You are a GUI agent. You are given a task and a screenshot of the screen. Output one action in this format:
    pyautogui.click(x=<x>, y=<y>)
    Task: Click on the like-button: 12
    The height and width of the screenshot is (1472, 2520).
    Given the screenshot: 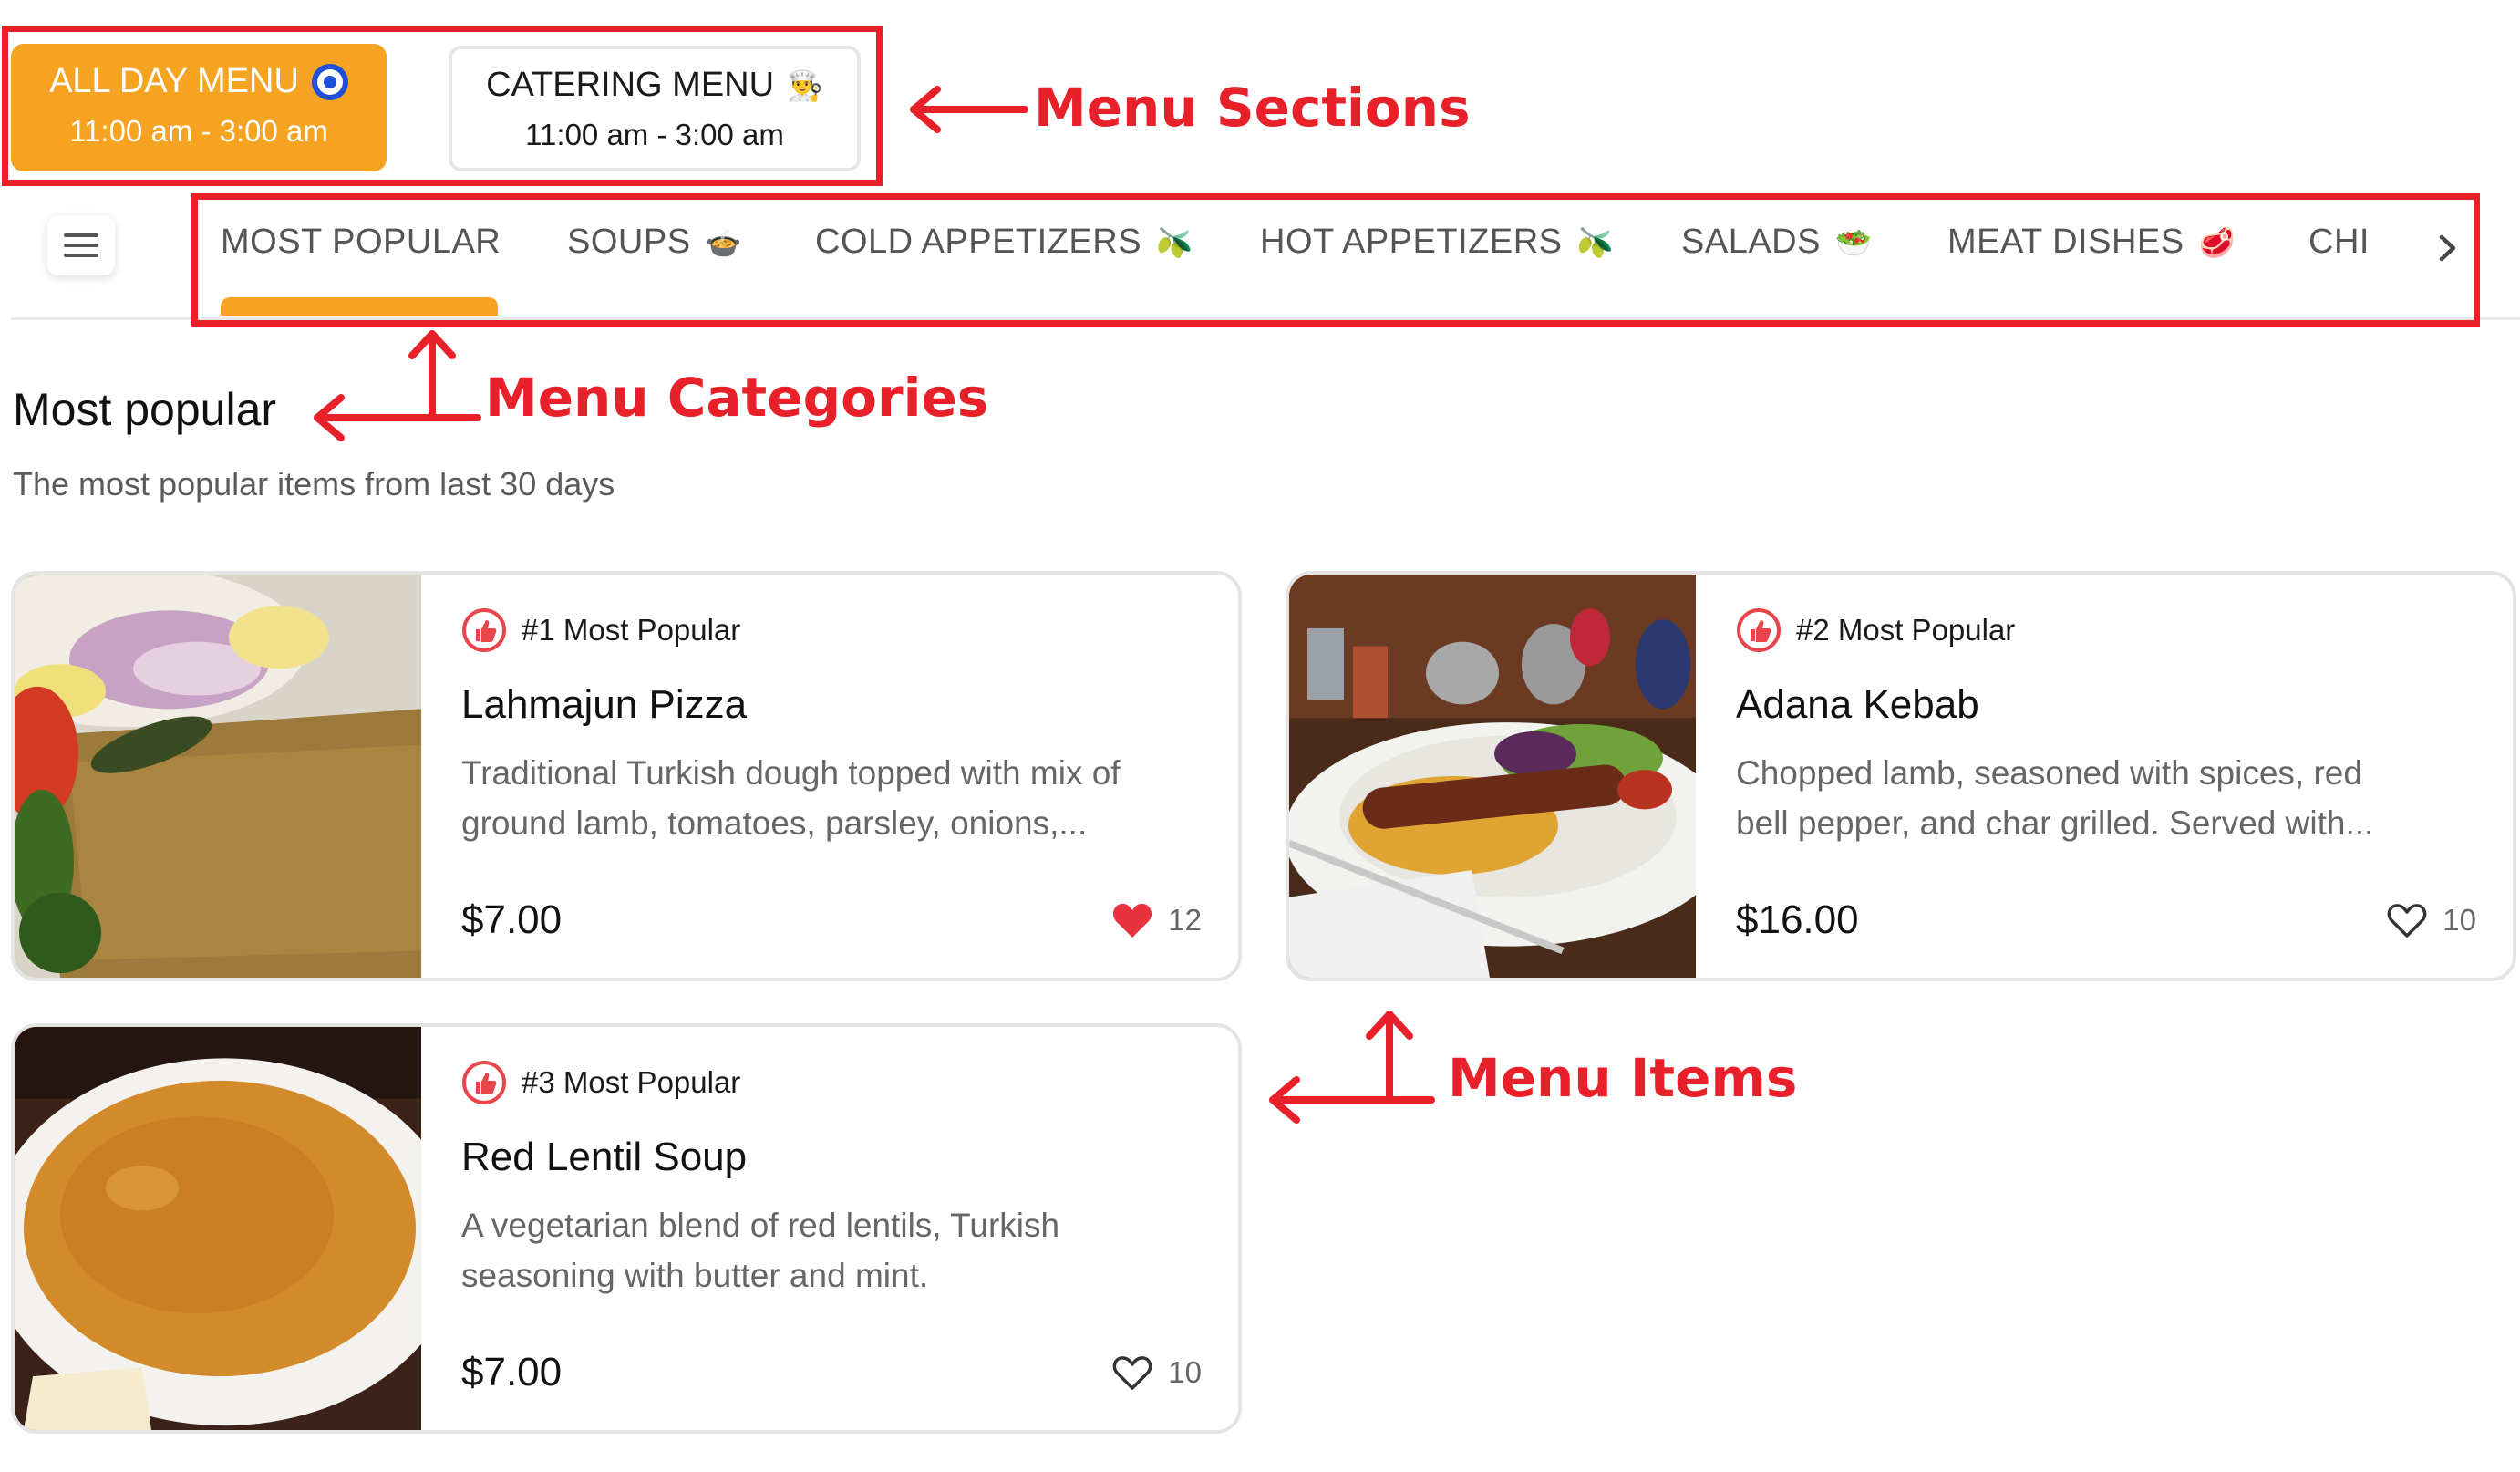 What is the action you would take?
    pyautogui.click(x=1156, y=920)
    